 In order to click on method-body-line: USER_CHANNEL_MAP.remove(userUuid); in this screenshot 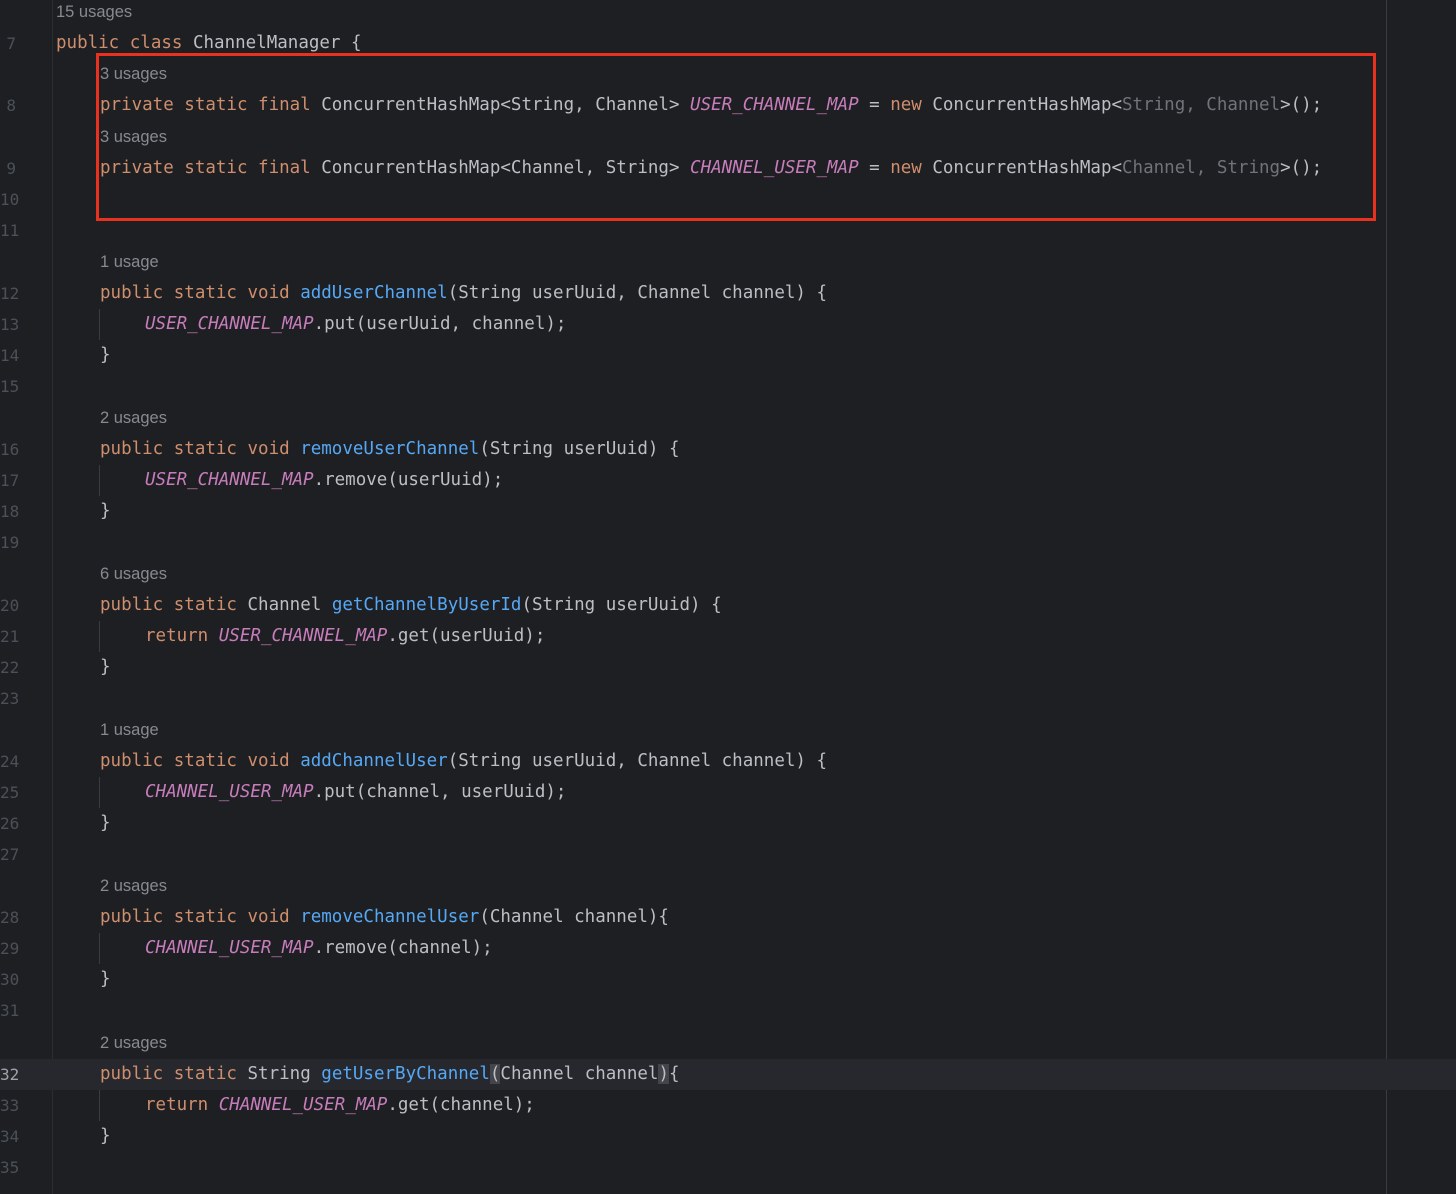, I will do `click(324, 480)`.